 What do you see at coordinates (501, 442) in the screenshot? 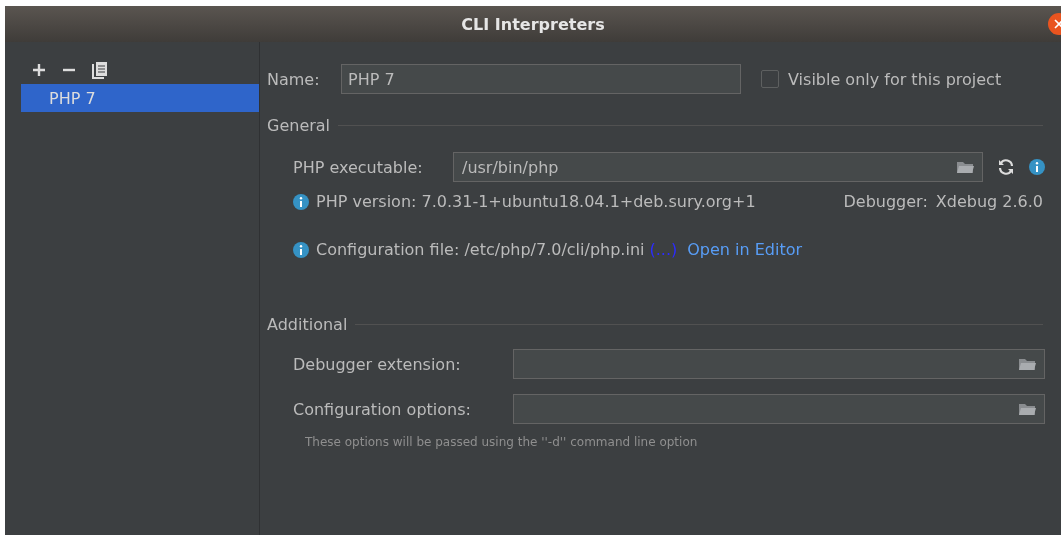
I see `hint-text: These options will be passed using the ''-d'' command line option` at bounding box center [501, 442].